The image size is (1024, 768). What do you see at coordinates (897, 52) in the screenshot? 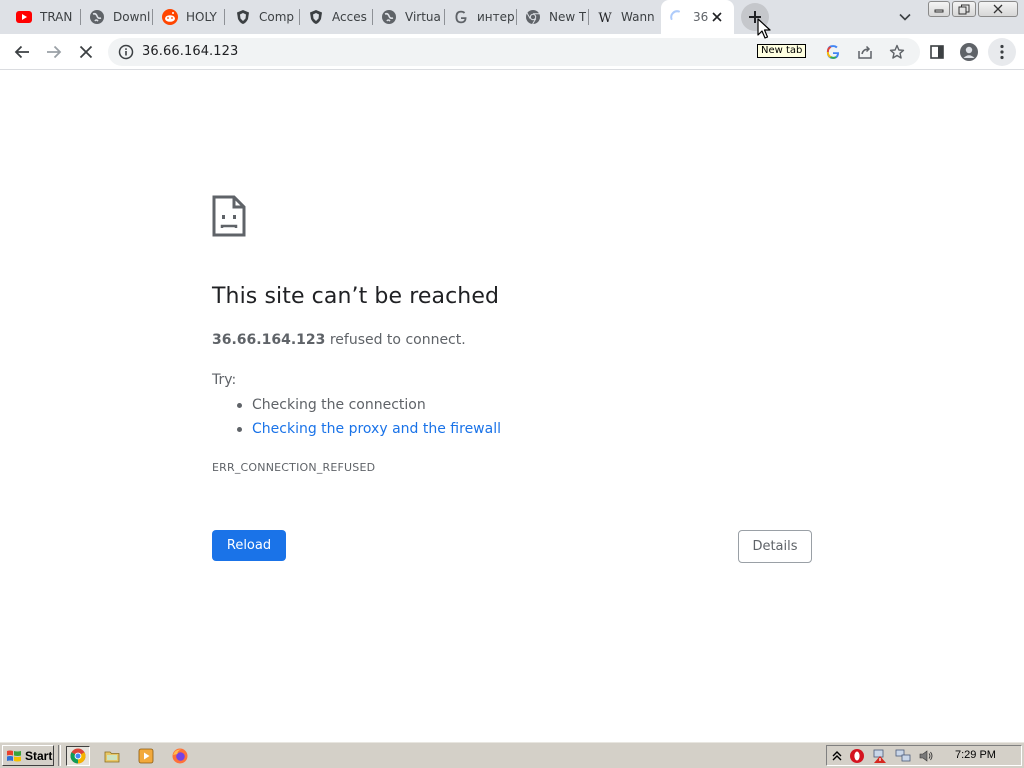
I see `bookmark-star-icon` at bounding box center [897, 52].